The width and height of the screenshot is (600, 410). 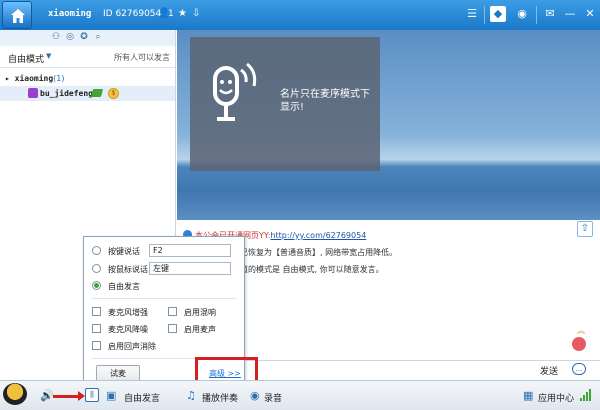 I want to click on app-center-button: 应用中心, so click(x=556, y=397).